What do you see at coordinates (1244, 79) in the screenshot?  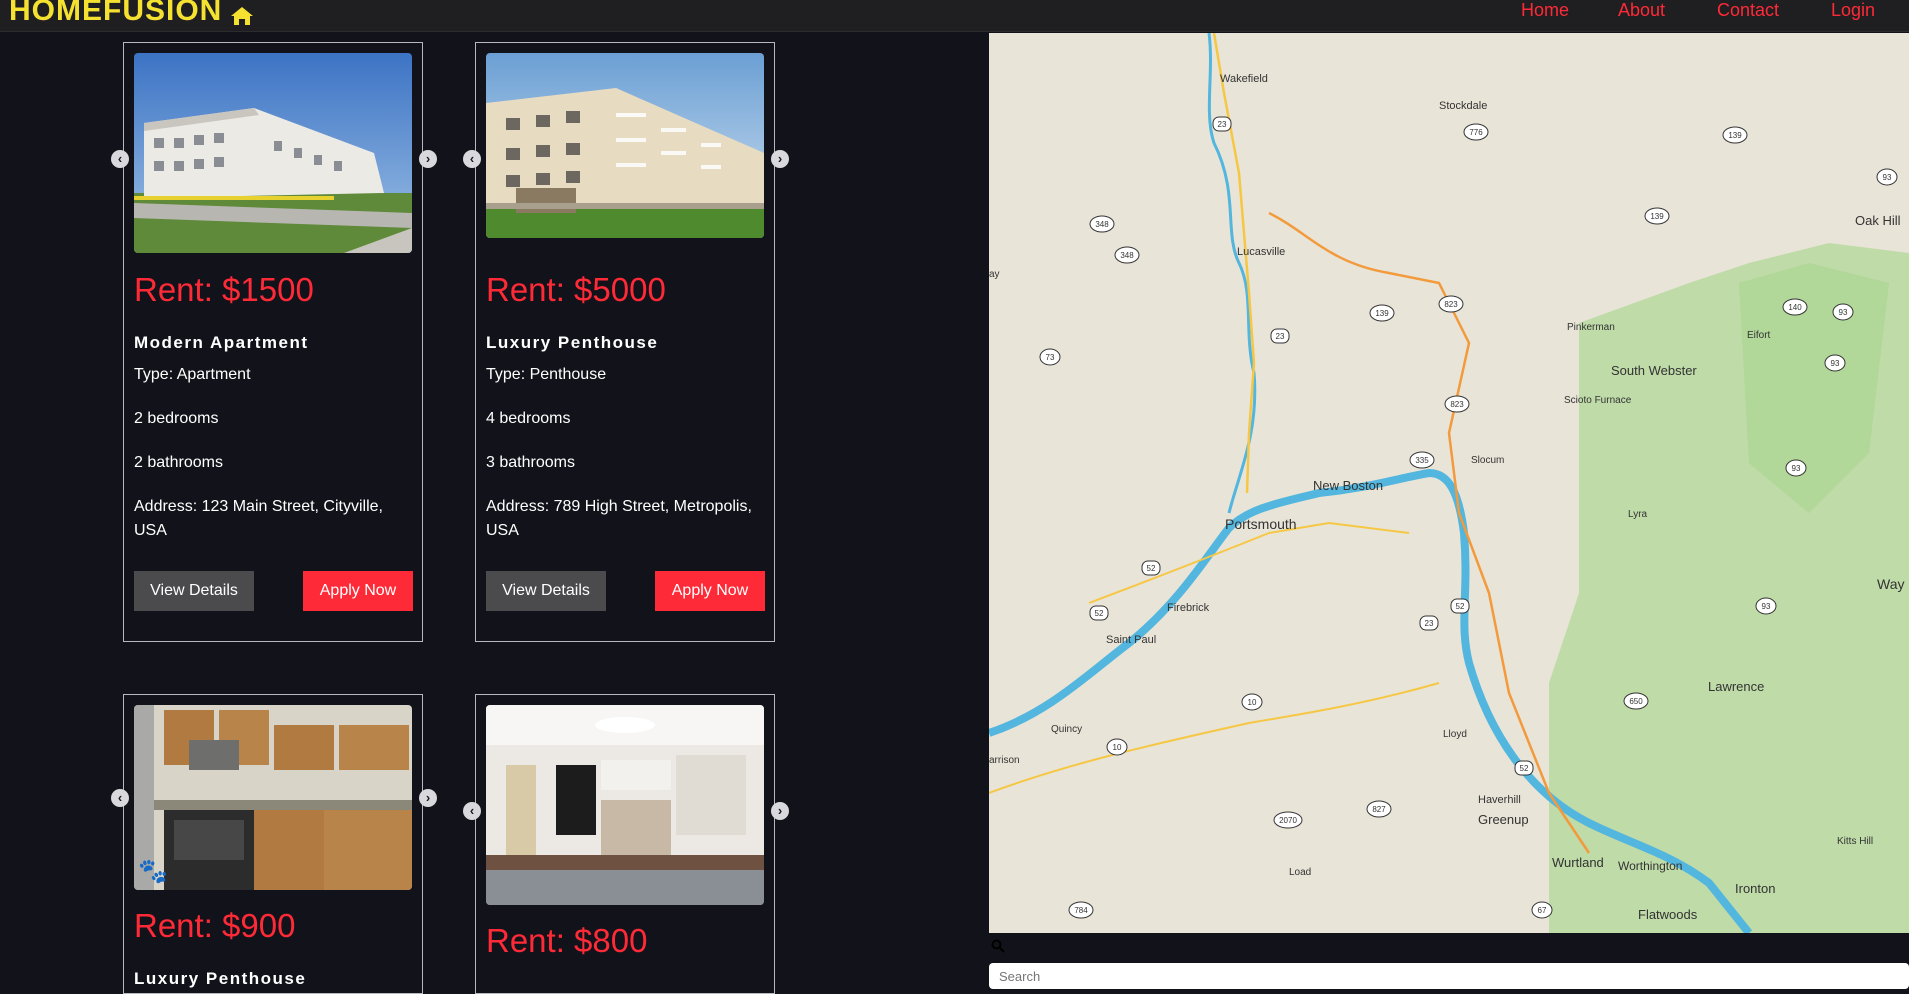 I see `map-place-label: Wakefield` at bounding box center [1244, 79].